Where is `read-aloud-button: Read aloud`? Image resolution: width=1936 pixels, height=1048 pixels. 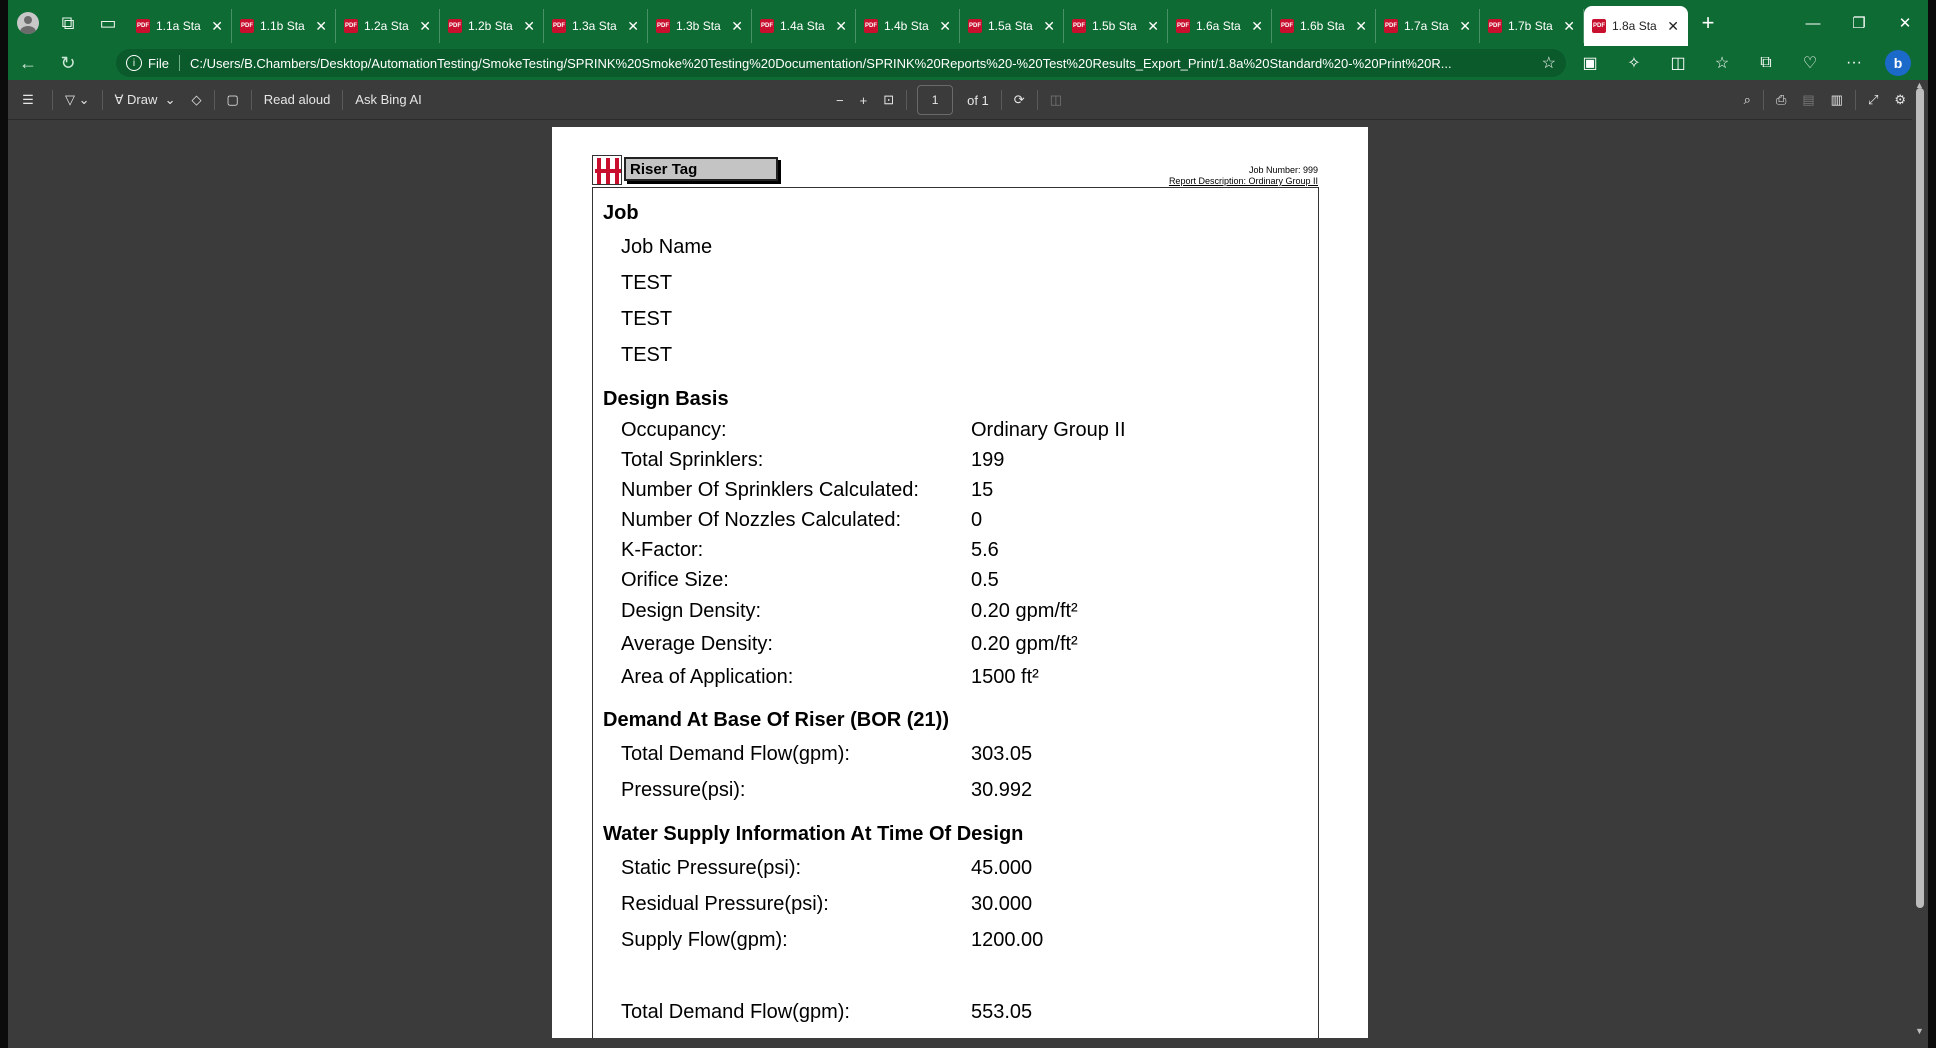
read-aloud-button: Read aloud is located at coordinates (297, 100).